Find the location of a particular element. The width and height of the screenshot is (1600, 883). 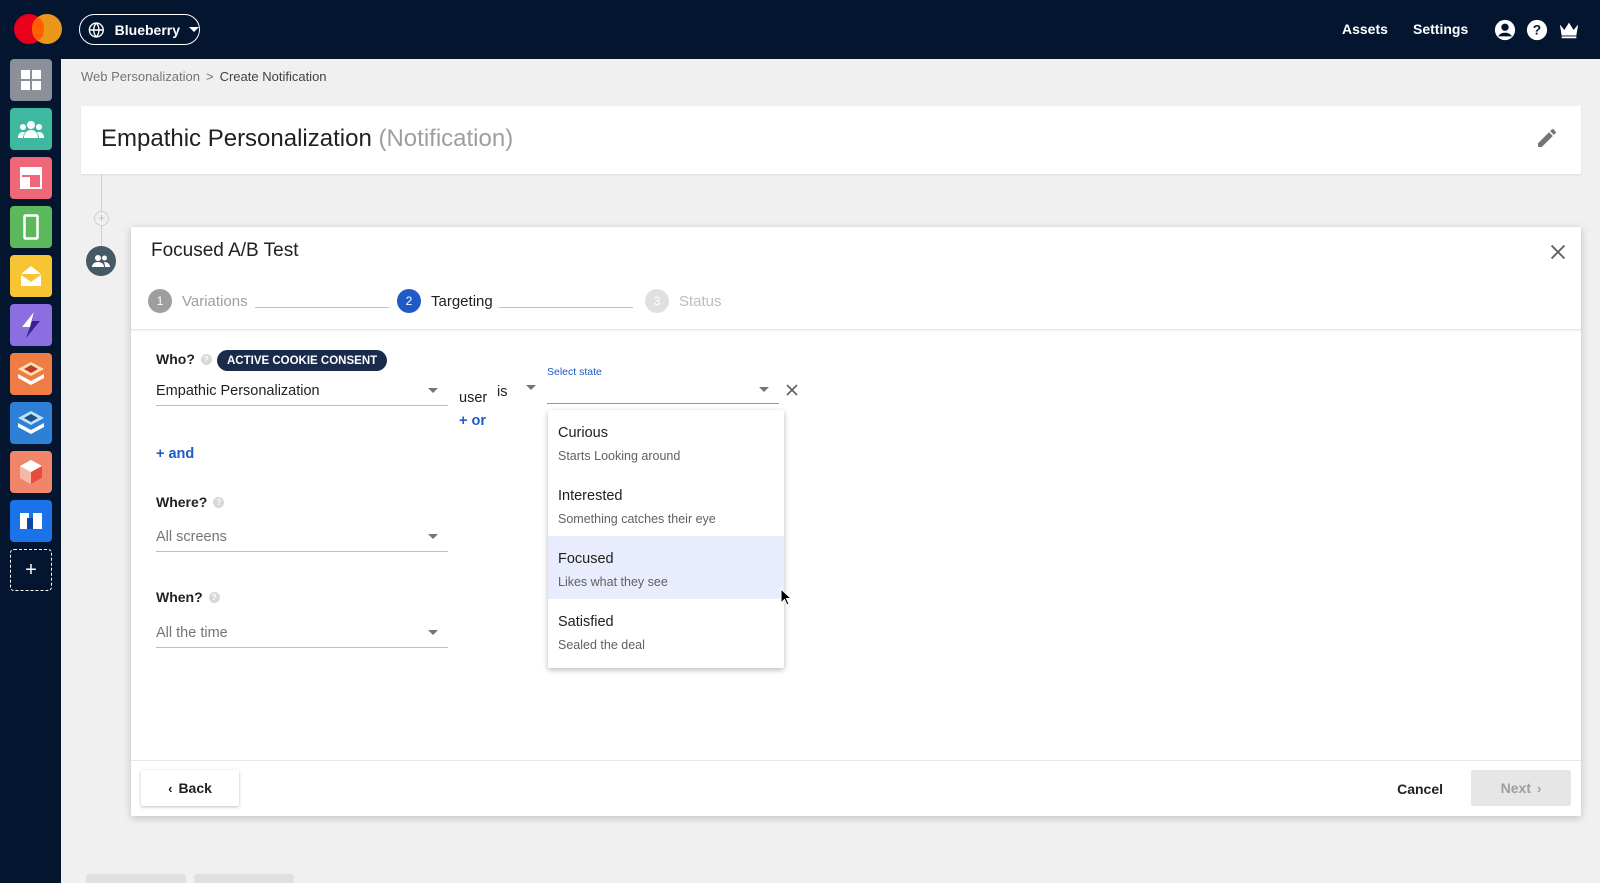

when-select-value: All the time is located at coordinates (192, 633).